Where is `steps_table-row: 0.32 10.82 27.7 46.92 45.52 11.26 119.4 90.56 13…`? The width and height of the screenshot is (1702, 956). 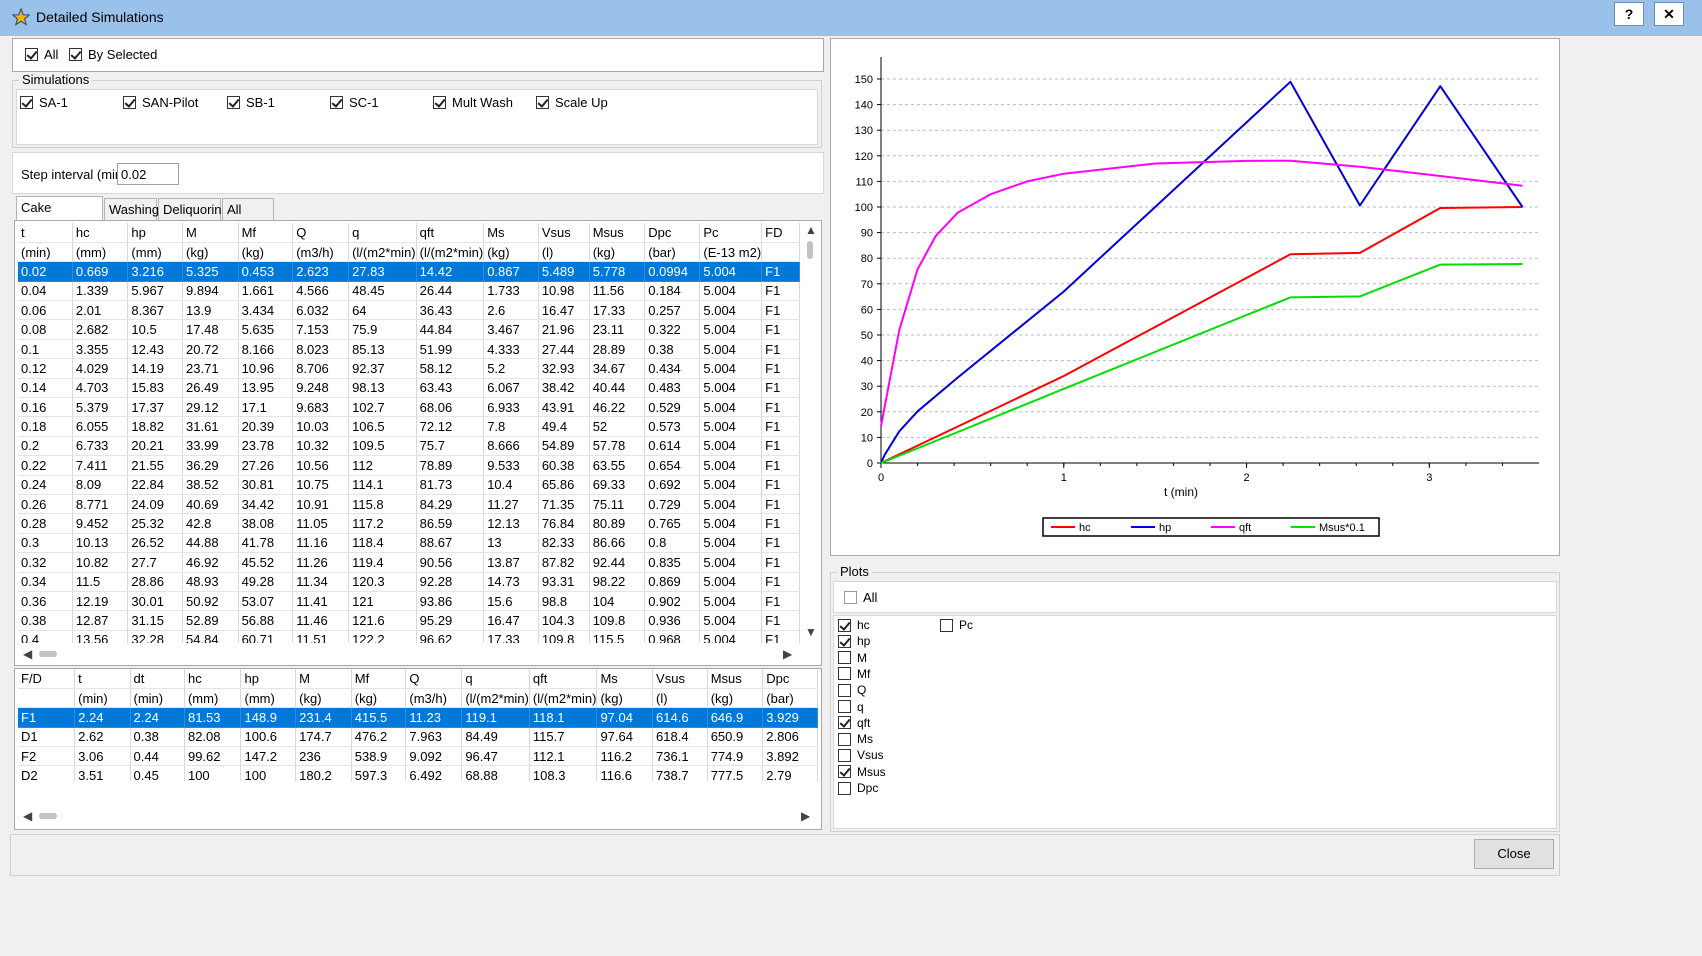
steps_table-row: 0.32 10.82 27.7 46.92 45.52 11.26 119.4 90.56 13… is located at coordinates (409, 562).